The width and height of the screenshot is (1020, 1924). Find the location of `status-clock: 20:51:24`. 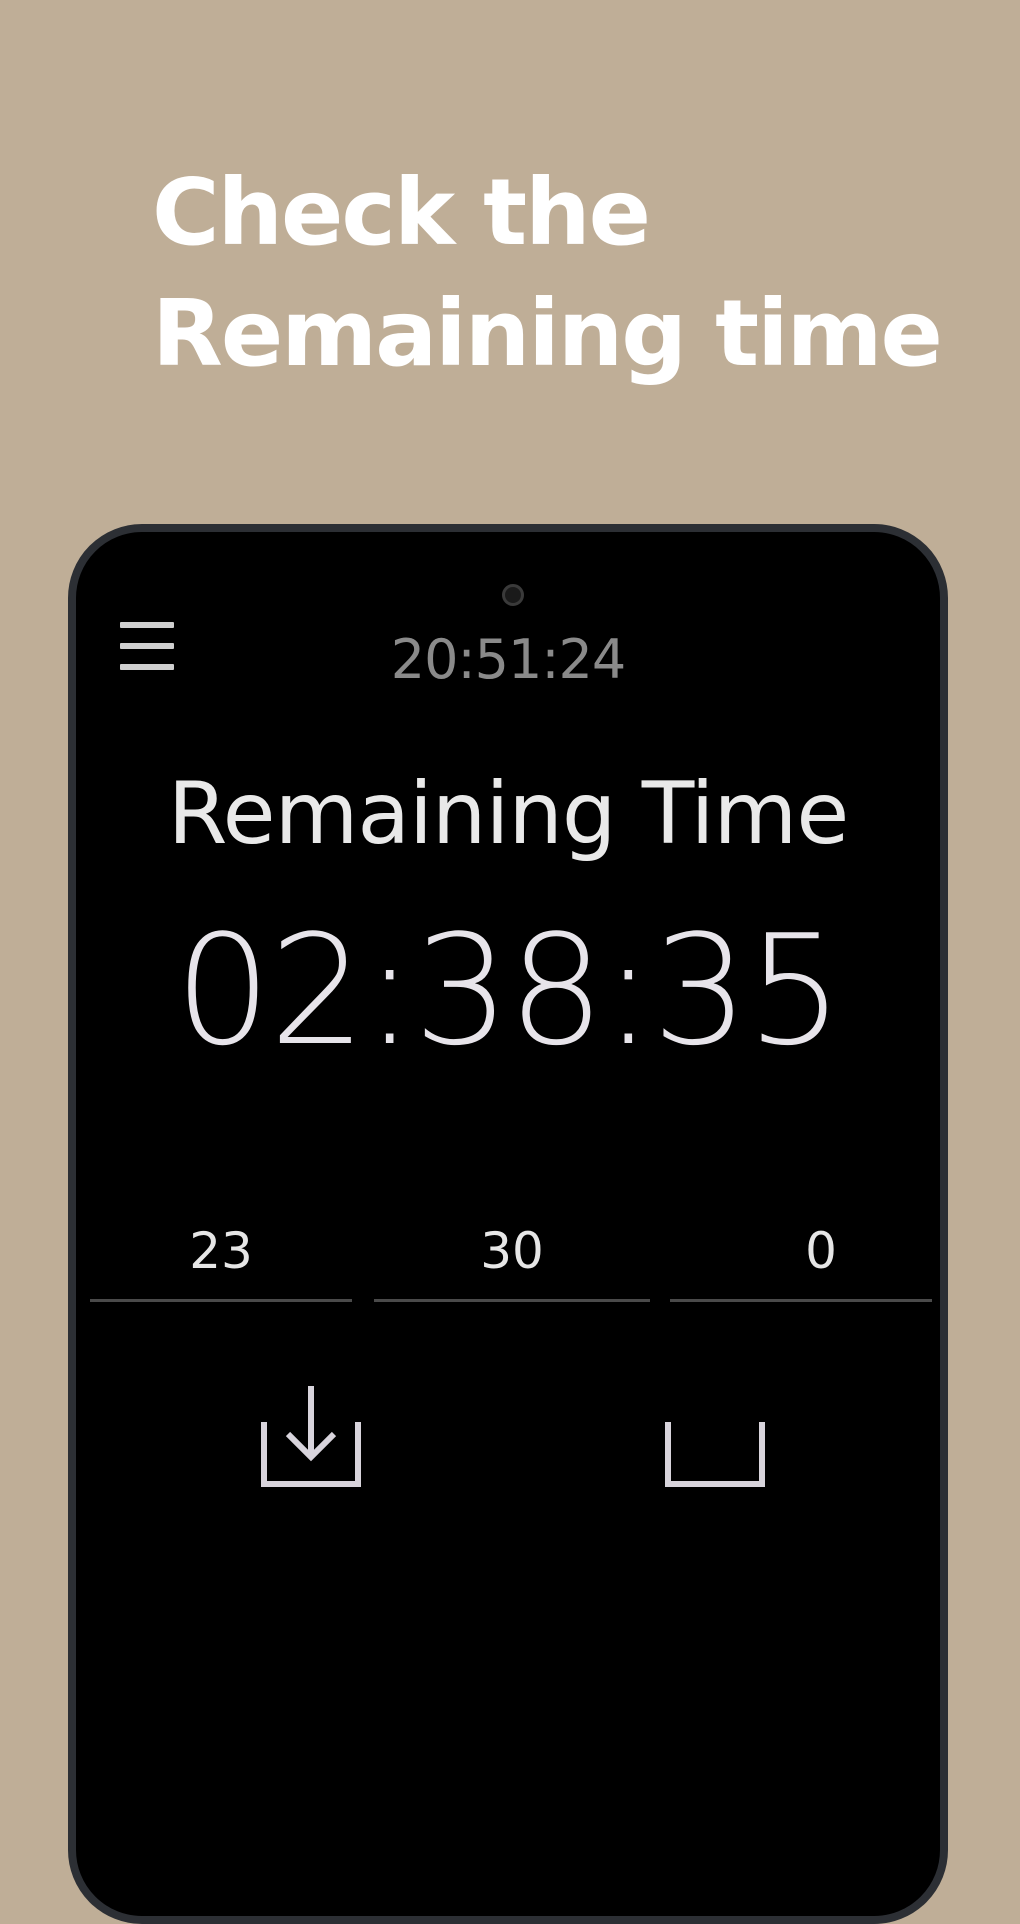

status-clock: 20:51:24 is located at coordinates (508, 659).